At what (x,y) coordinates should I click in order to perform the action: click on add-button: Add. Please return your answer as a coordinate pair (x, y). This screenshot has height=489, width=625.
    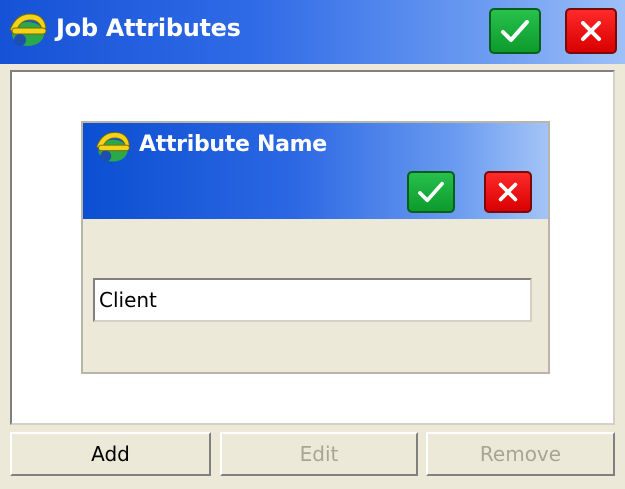
    Looking at the image, I should click on (110, 454).